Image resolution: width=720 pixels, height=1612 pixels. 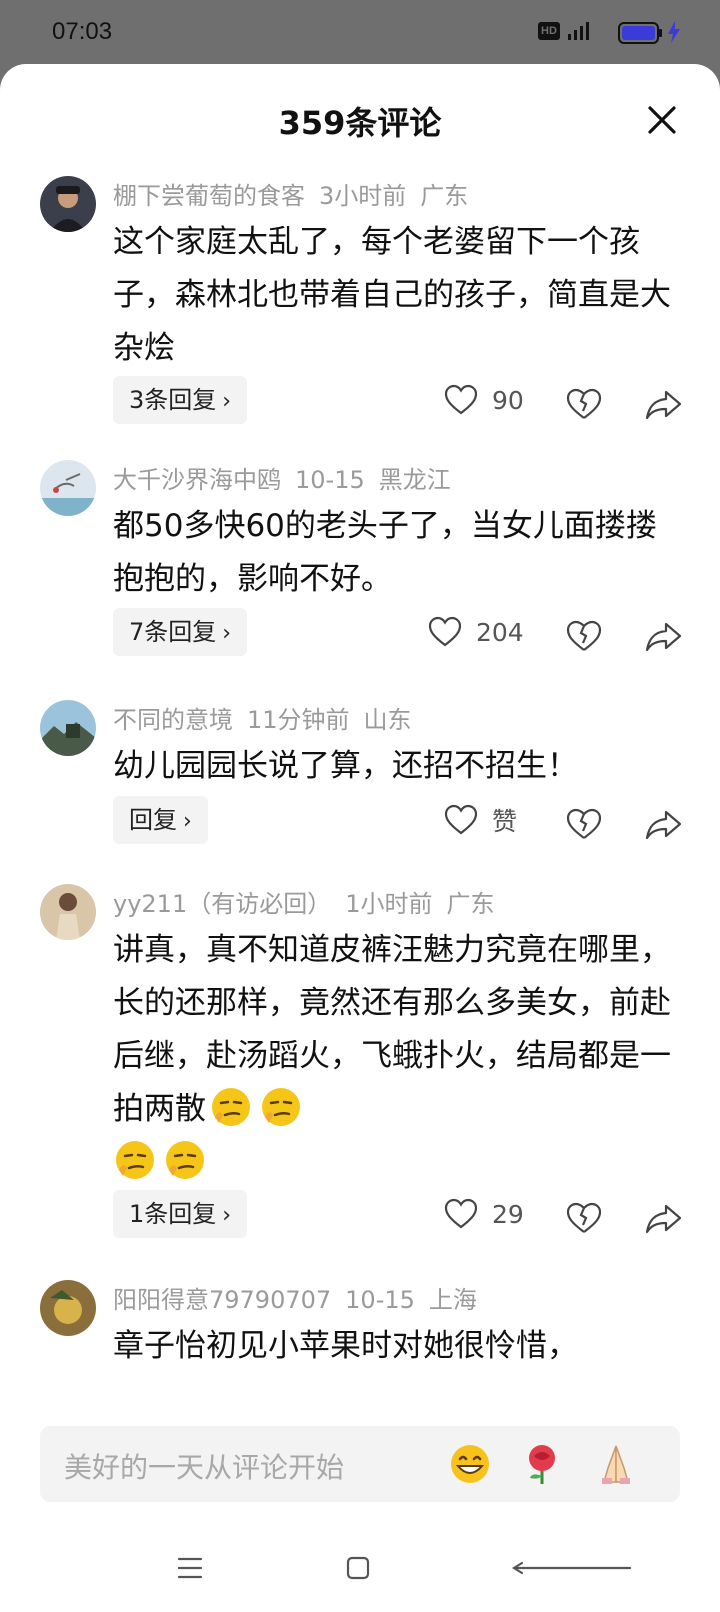 I want to click on comment-time: 3小时前, so click(x=363, y=196).